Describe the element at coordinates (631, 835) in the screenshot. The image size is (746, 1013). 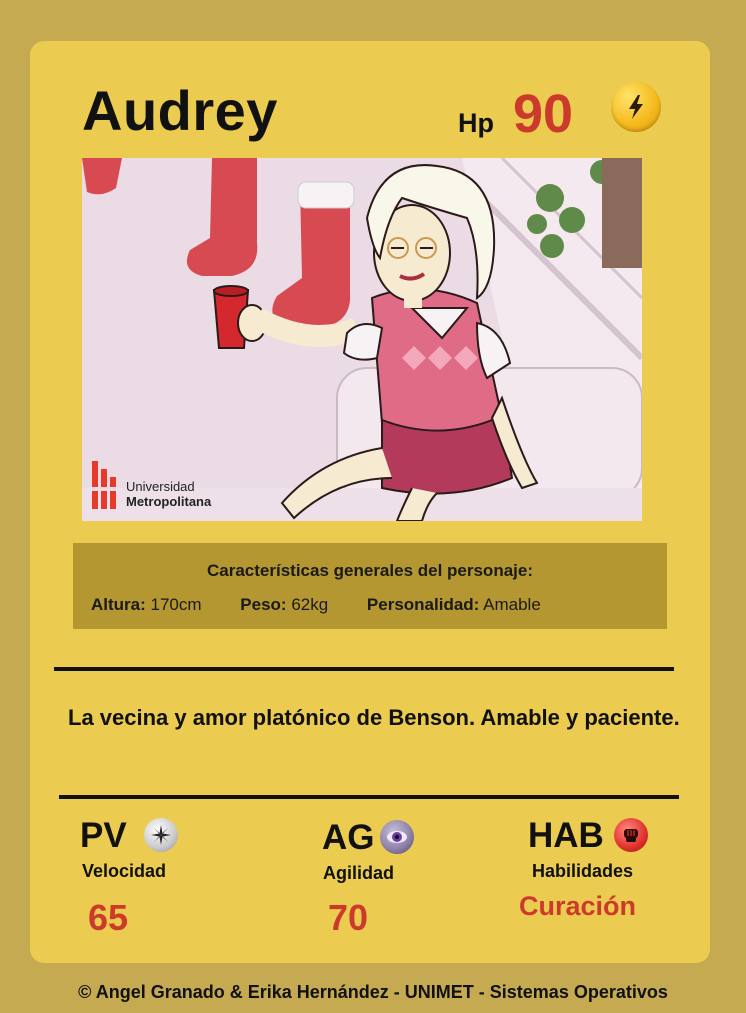
I see `fist-icon` at that location.